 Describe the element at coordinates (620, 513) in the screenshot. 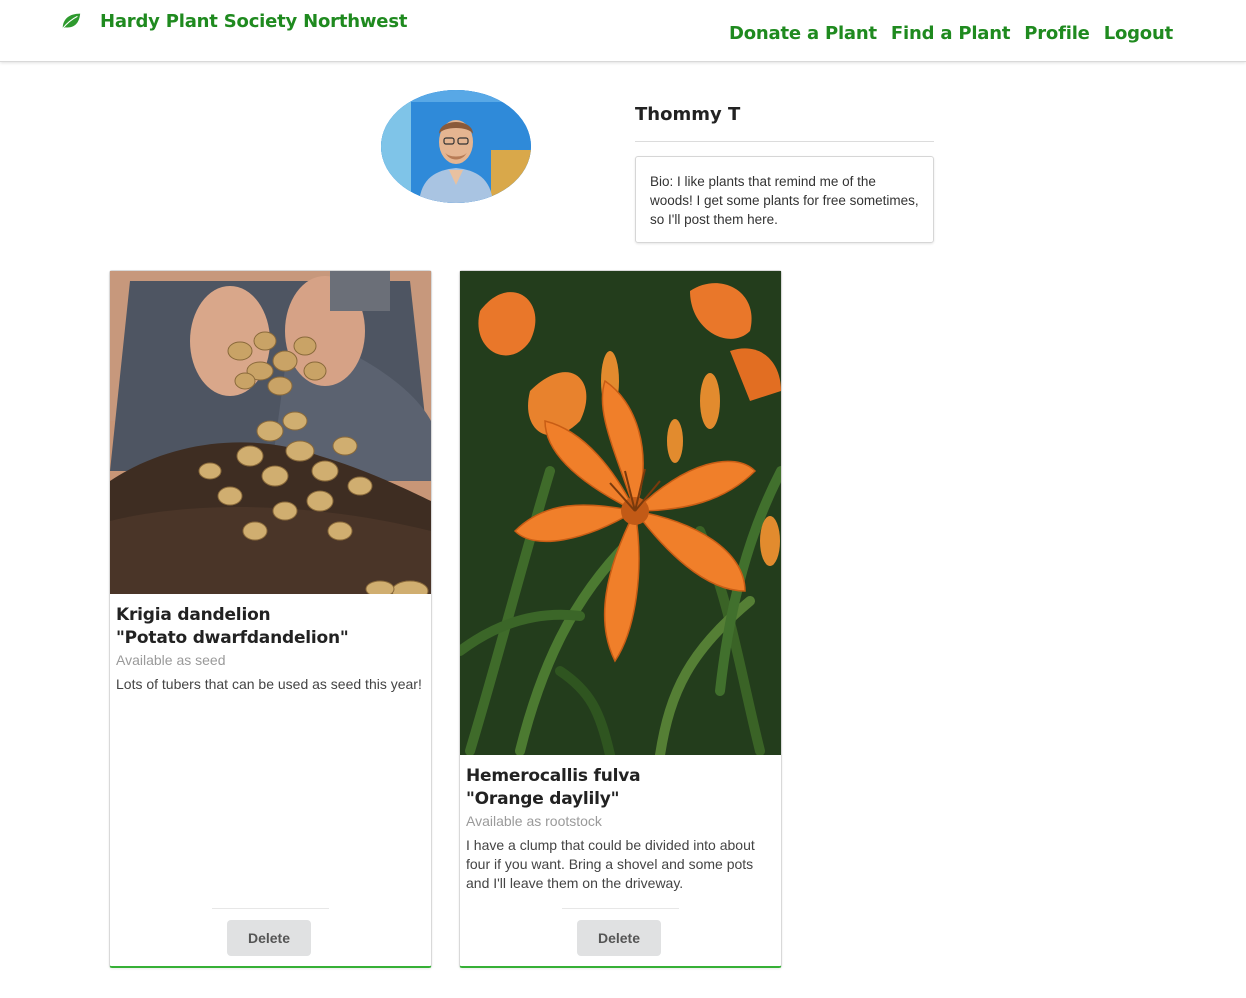

I see `plant-photo-daylily` at that location.